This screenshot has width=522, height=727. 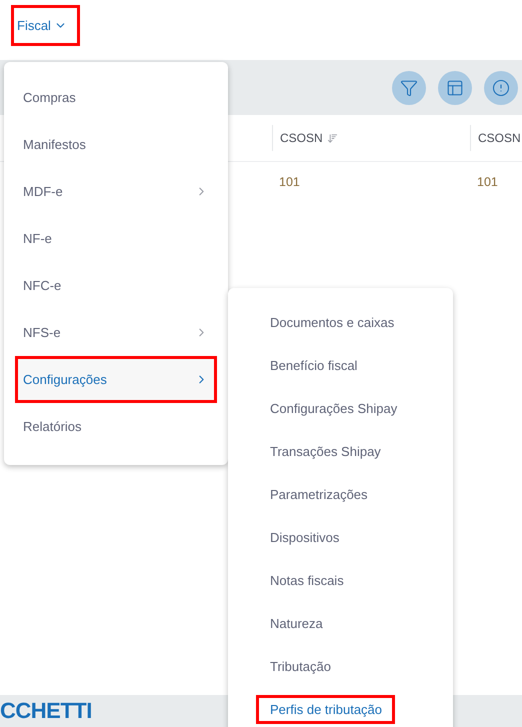 I want to click on filter-button, so click(x=409, y=87).